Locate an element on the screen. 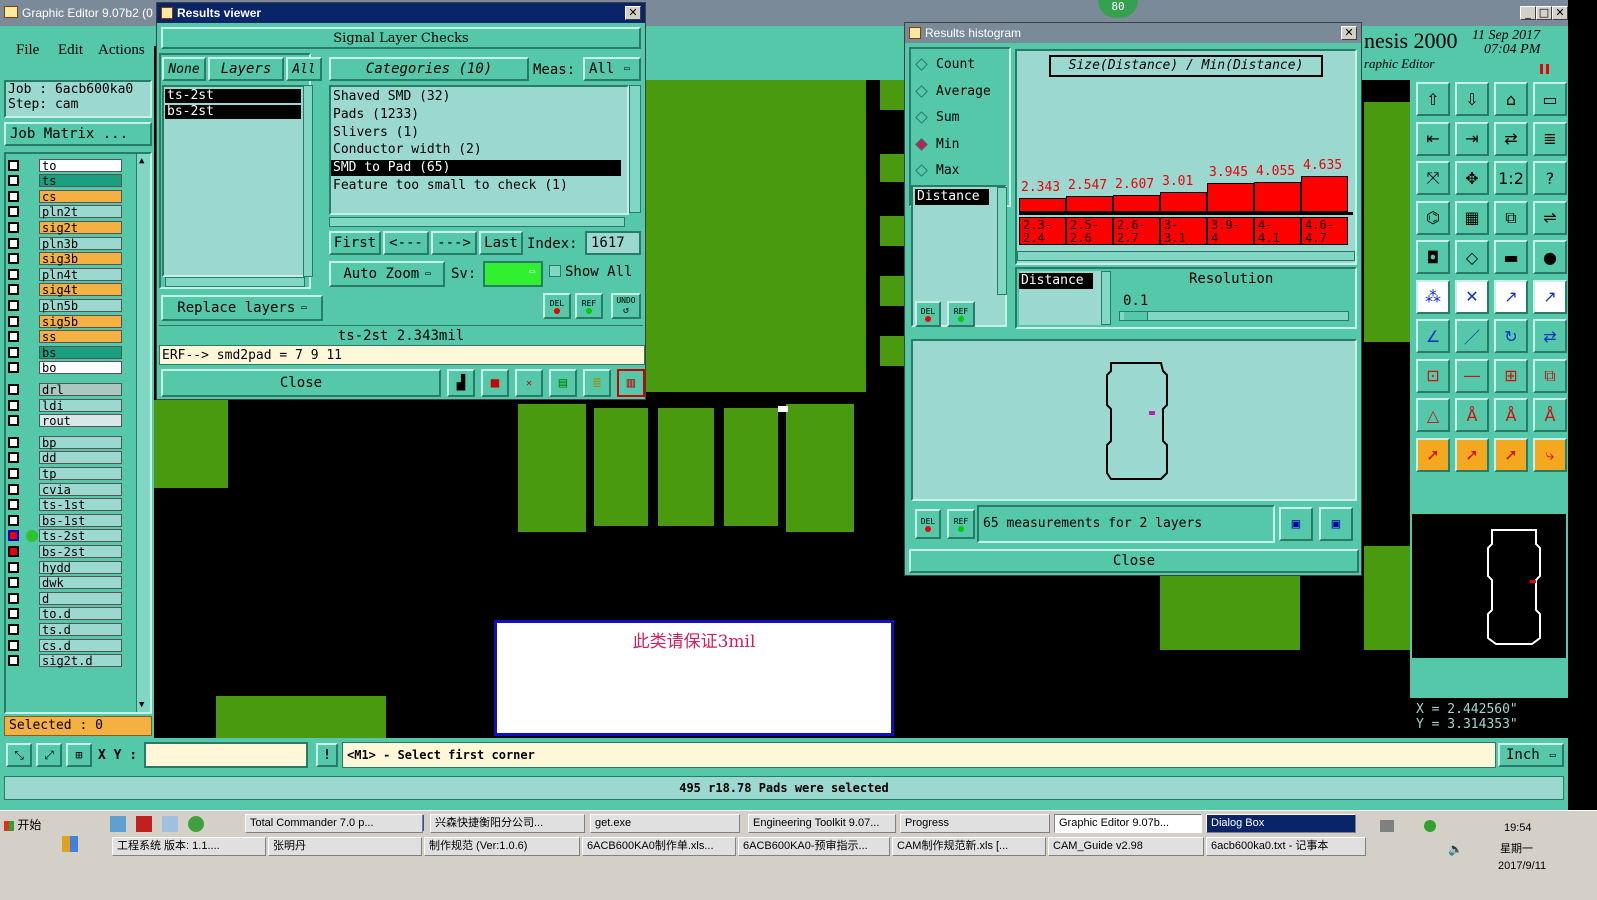  rv-layers-scrollbar is located at coordinates (235, 282).